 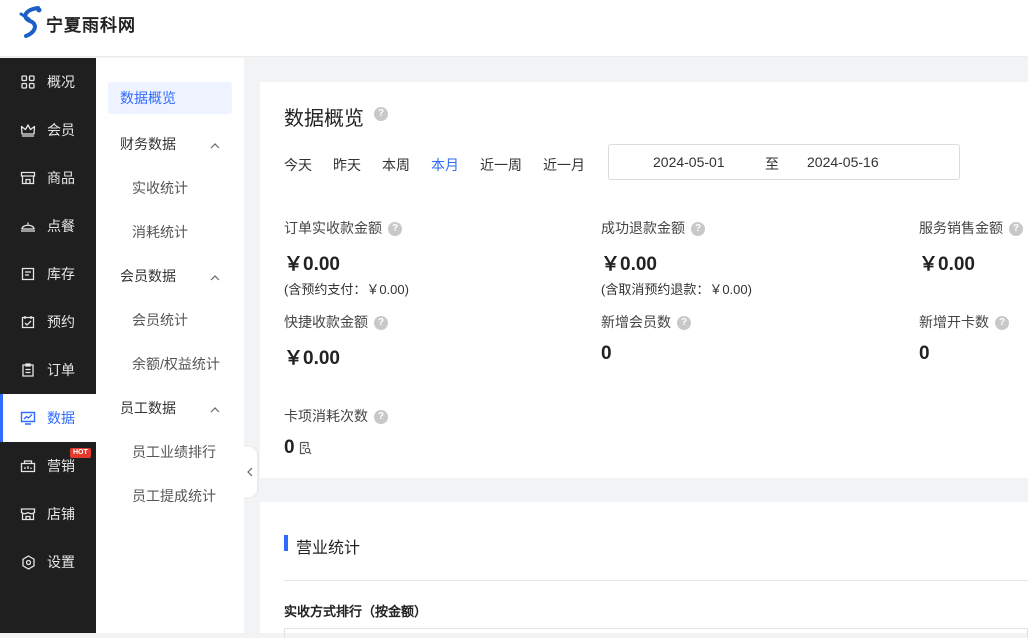 I want to click on tab-this-week: 本周, so click(x=396, y=165).